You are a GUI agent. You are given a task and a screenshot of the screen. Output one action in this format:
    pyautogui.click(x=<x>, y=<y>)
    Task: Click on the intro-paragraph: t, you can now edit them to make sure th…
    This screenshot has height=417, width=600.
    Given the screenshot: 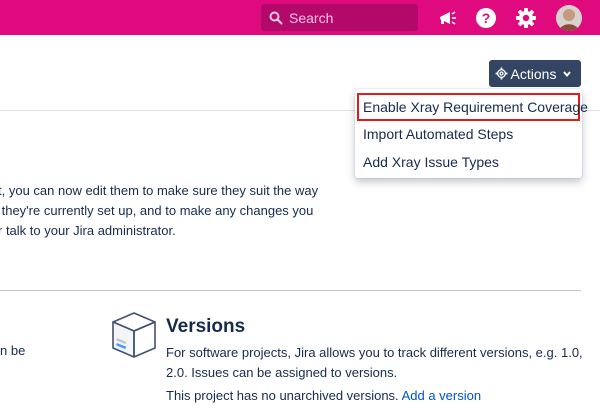 What is the action you would take?
    pyautogui.click(x=184, y=211)
    